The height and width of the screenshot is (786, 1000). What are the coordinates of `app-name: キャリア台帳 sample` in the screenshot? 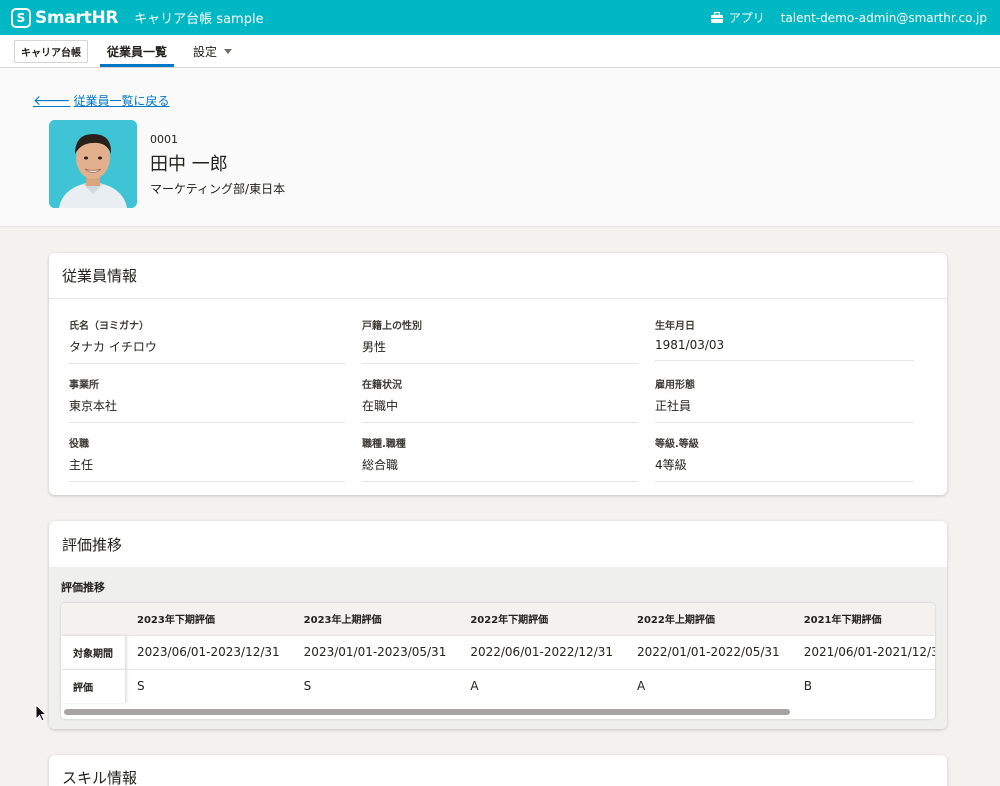 It's located at (199, 19).